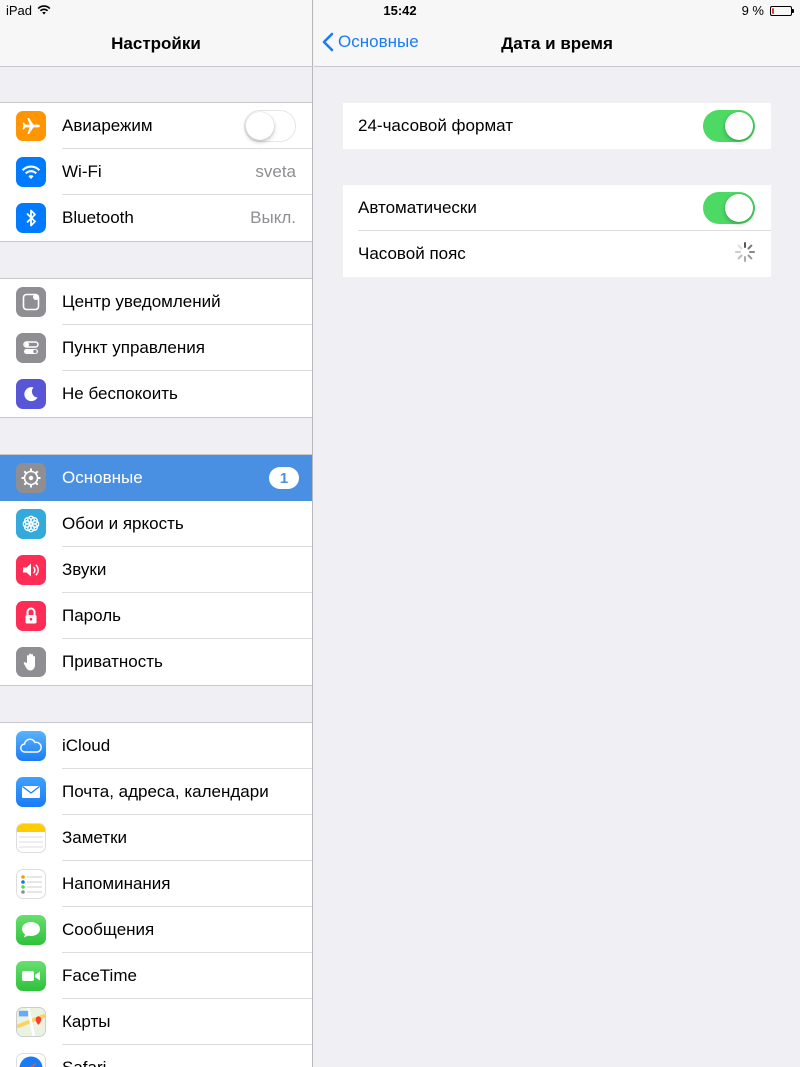 This screenshot has height=1067, width=800. I want to click on sidebar-item-mail: Почта, адреса, календари, so click(156, 792).